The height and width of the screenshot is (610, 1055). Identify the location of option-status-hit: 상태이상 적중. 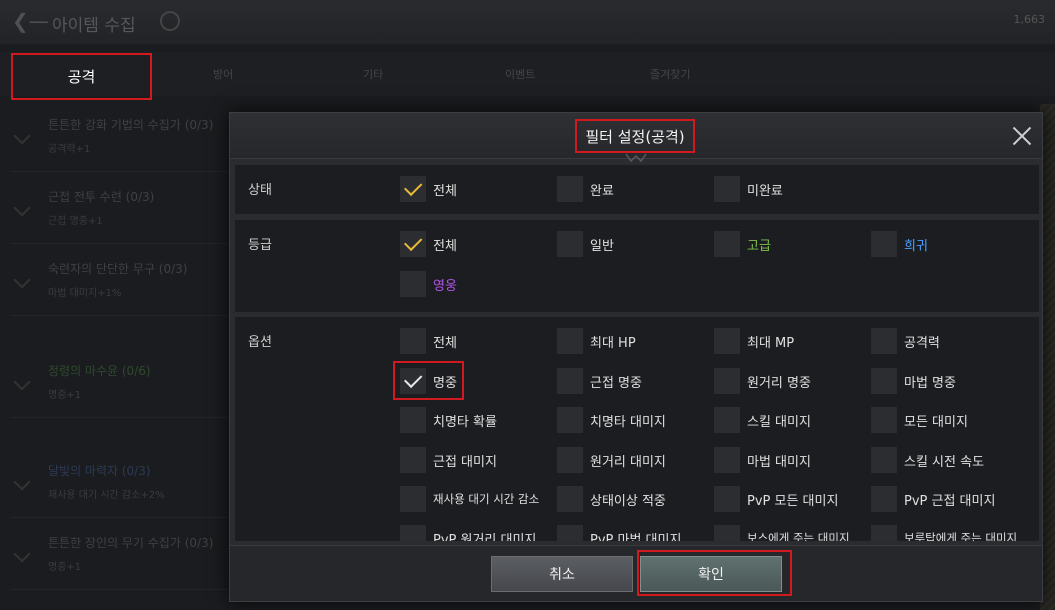
(611, 499).